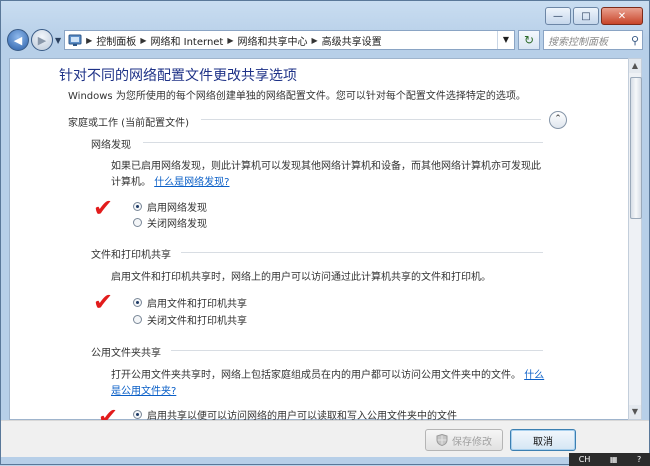 This screenshot has height=466, width=650. I want to click on scroll-down-icon: ▼, so click(635, 412).